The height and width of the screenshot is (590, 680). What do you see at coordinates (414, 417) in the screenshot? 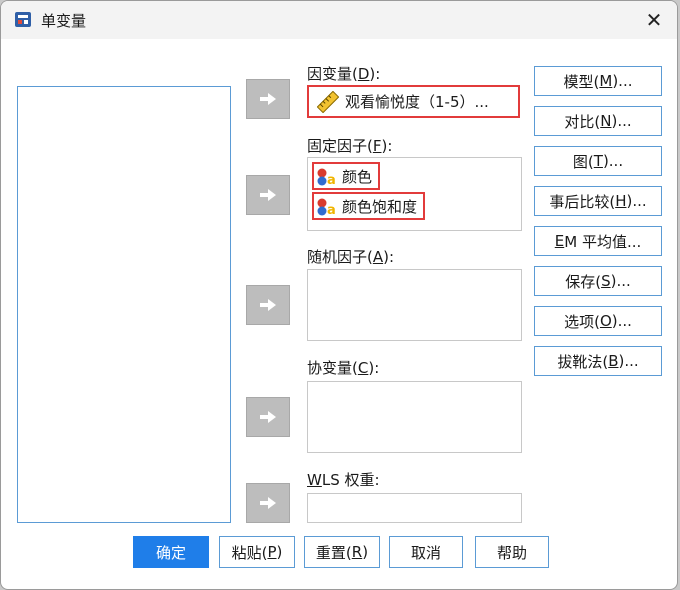
I see `covariate-list` at bounding box center [414, 417].